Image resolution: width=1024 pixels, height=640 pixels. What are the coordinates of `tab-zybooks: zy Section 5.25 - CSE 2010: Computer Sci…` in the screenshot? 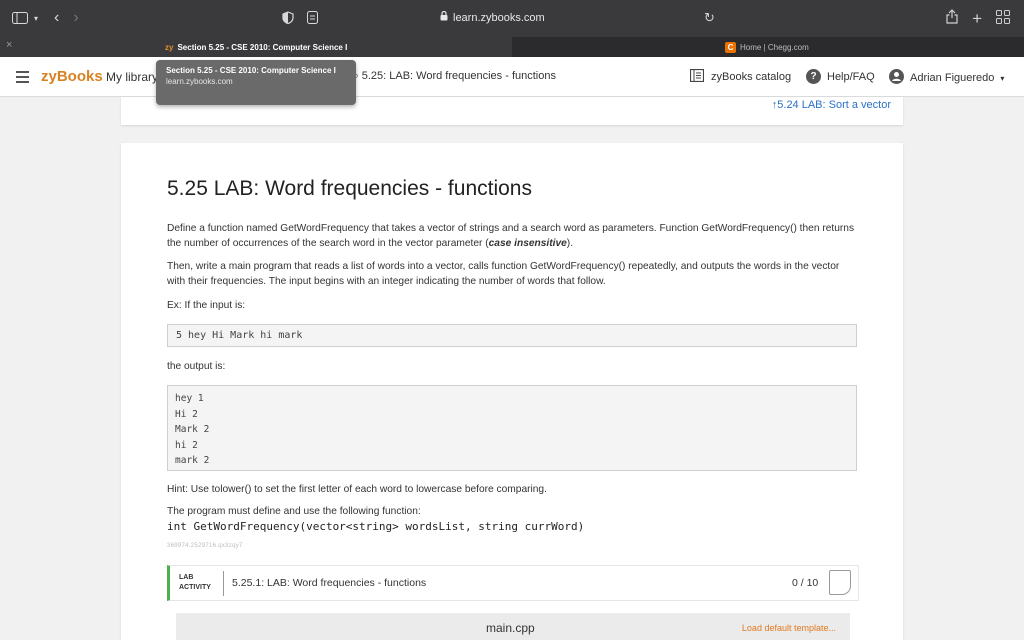 It's located at (256, 47).